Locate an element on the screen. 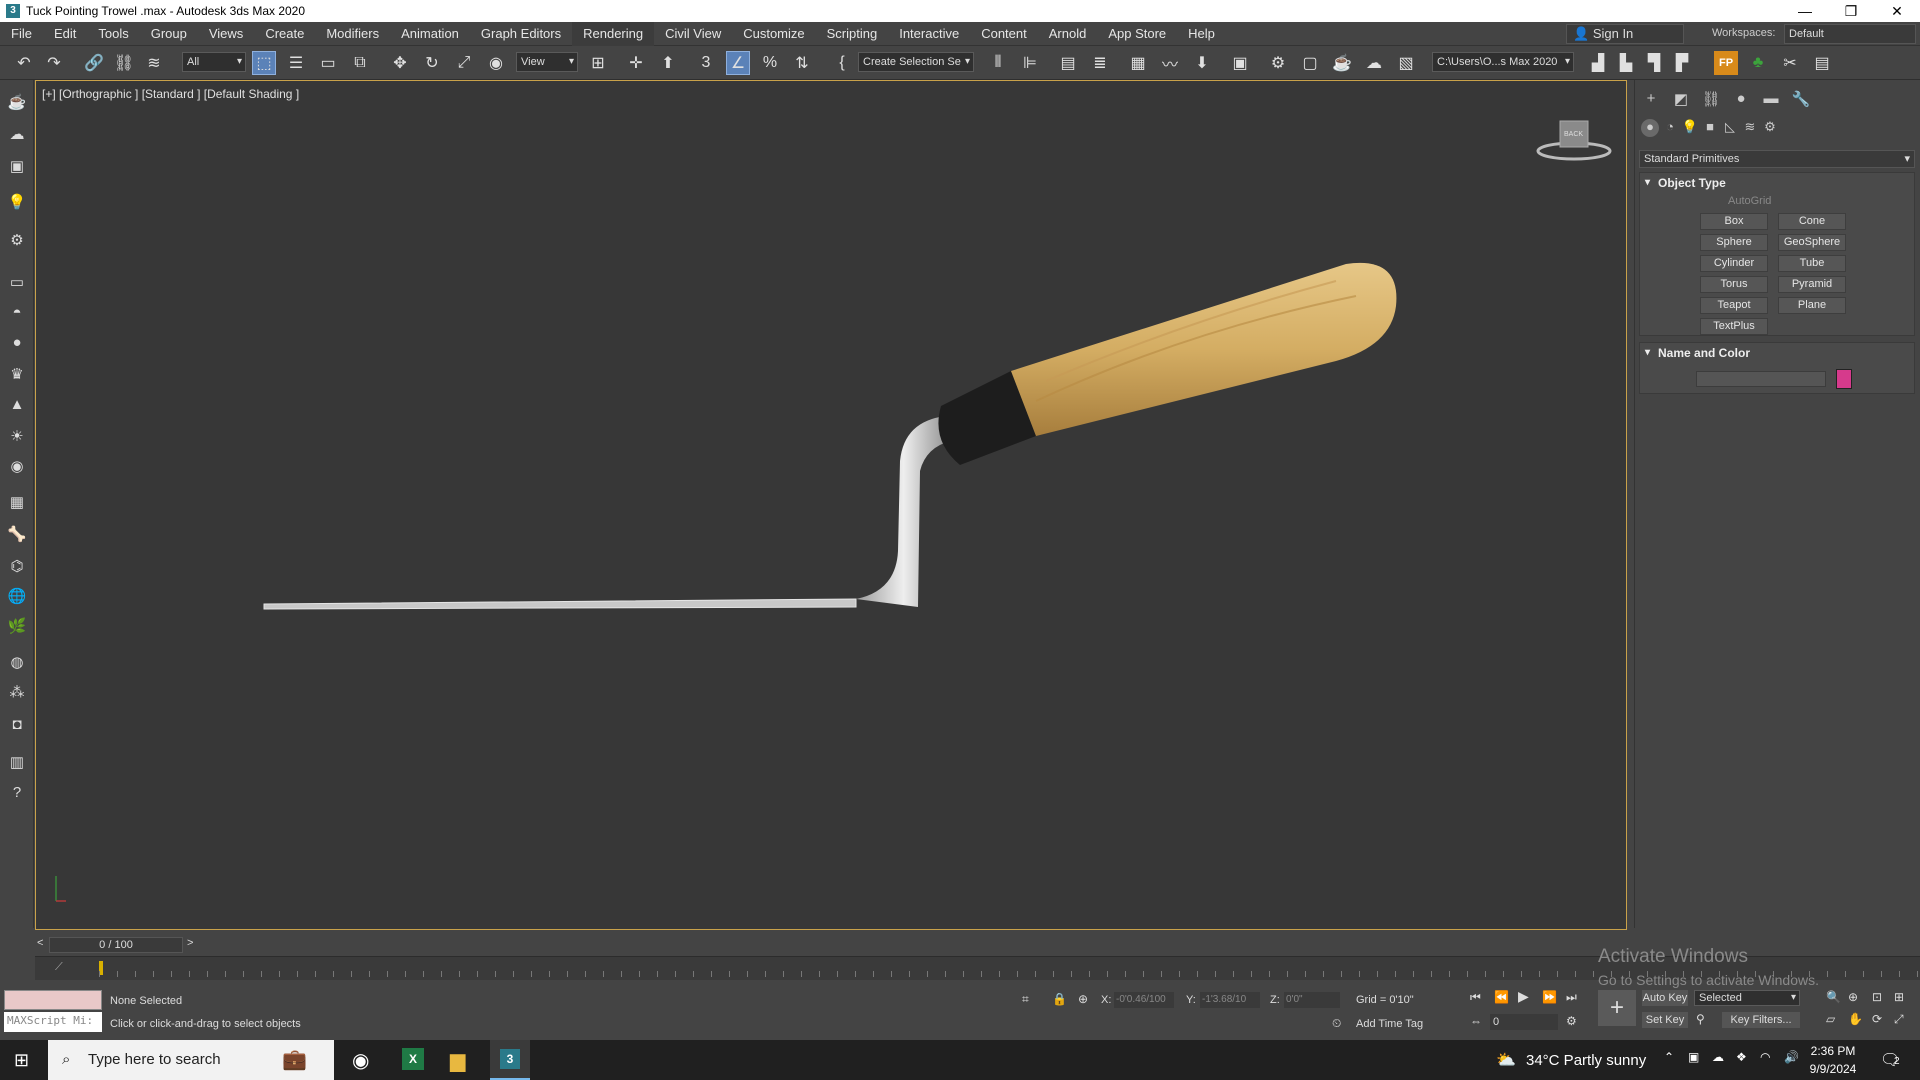 This screenshot has height=1080, width=1920. menu-animation: Animation is located at coordinates (430, 34).